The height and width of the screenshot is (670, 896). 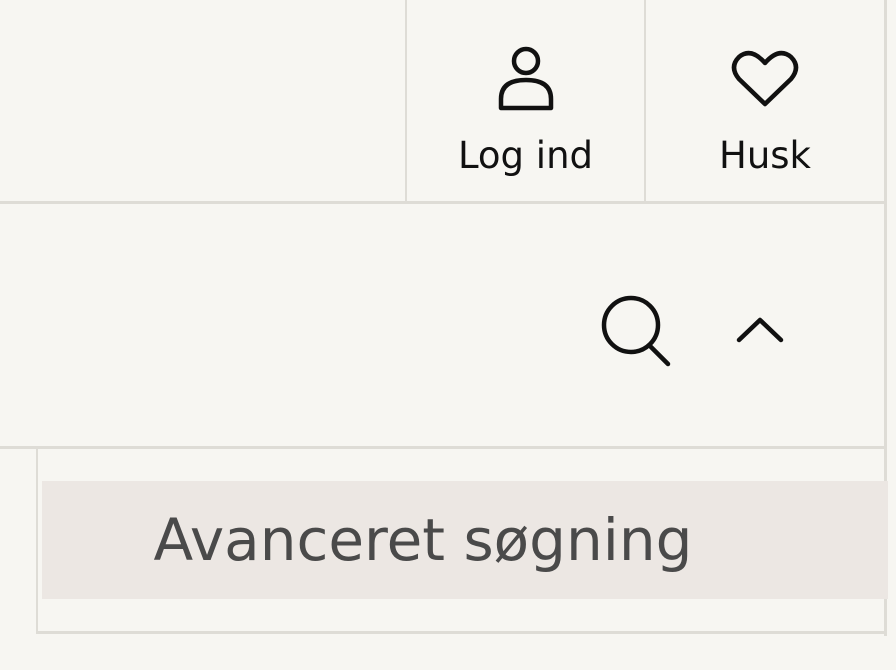 What do you see at coordinates (526, 79) in the screenshot?
I see `user-icon` at bounding box center [526, 79].